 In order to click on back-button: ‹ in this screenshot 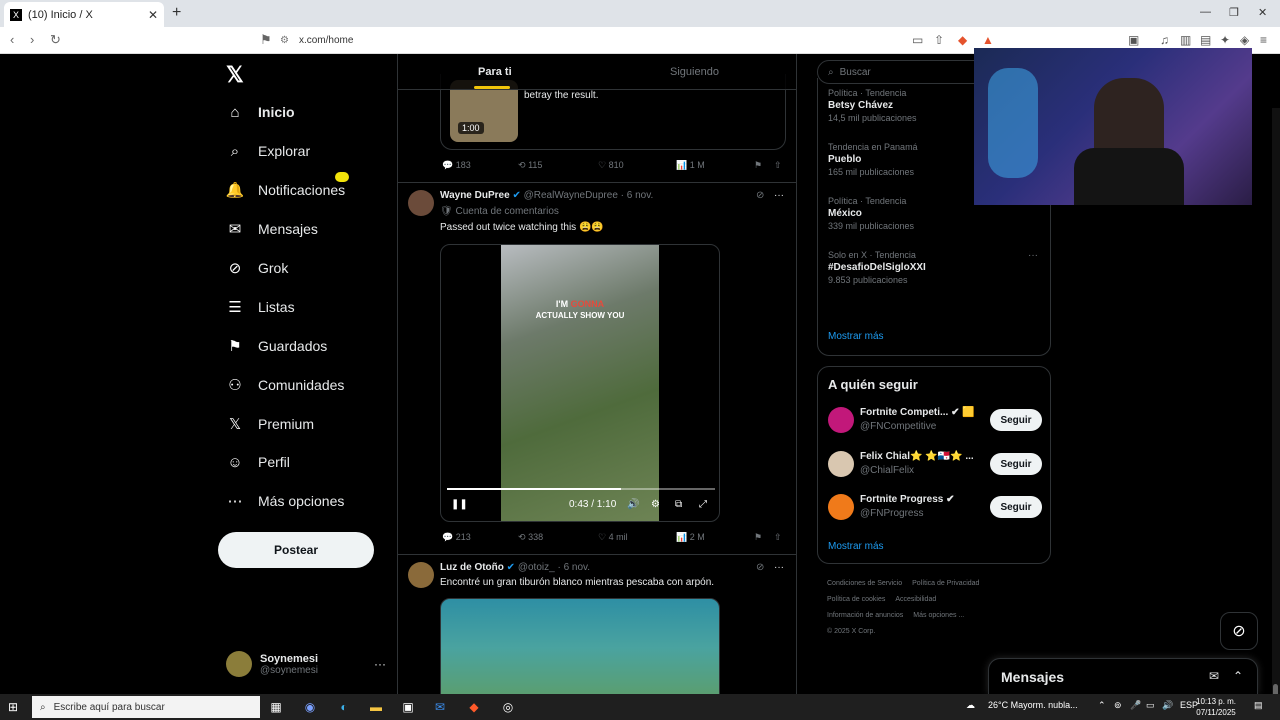, I will do `click(12, 39)`.